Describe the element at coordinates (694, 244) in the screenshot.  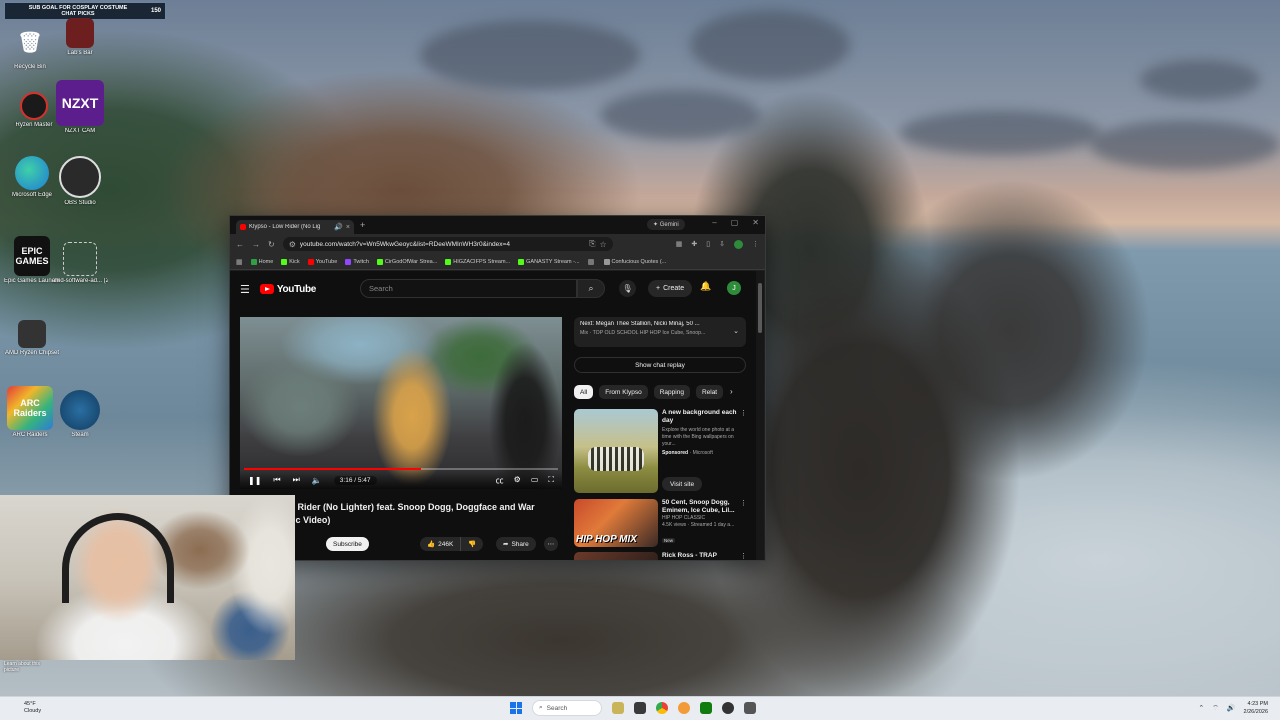
I see `puzzle-icon: ✚` at that location.